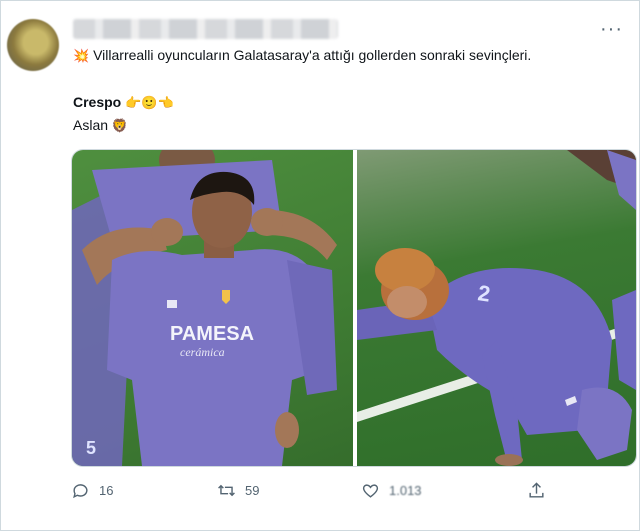 The height and width of the screenshot is (531, 640). I want to click on share-icon, so click(536, 490).